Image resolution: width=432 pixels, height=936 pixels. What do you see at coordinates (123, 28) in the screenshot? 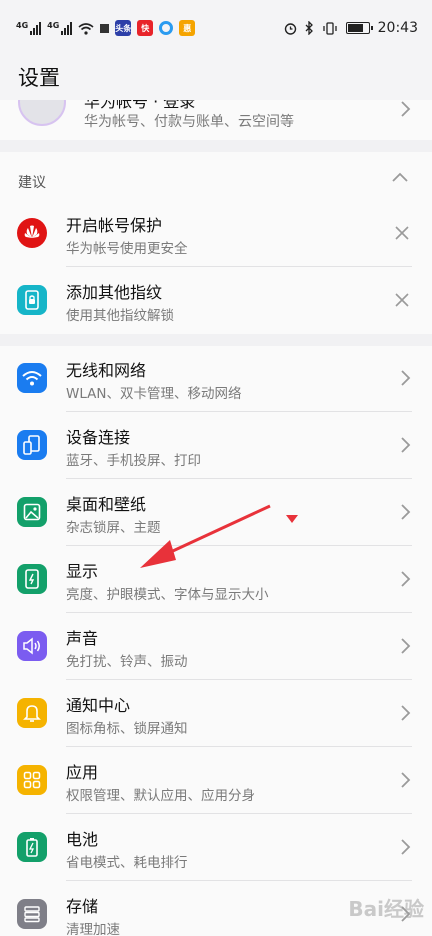
I see `news-app-icon: 头条` at bounding box center [123, 28].